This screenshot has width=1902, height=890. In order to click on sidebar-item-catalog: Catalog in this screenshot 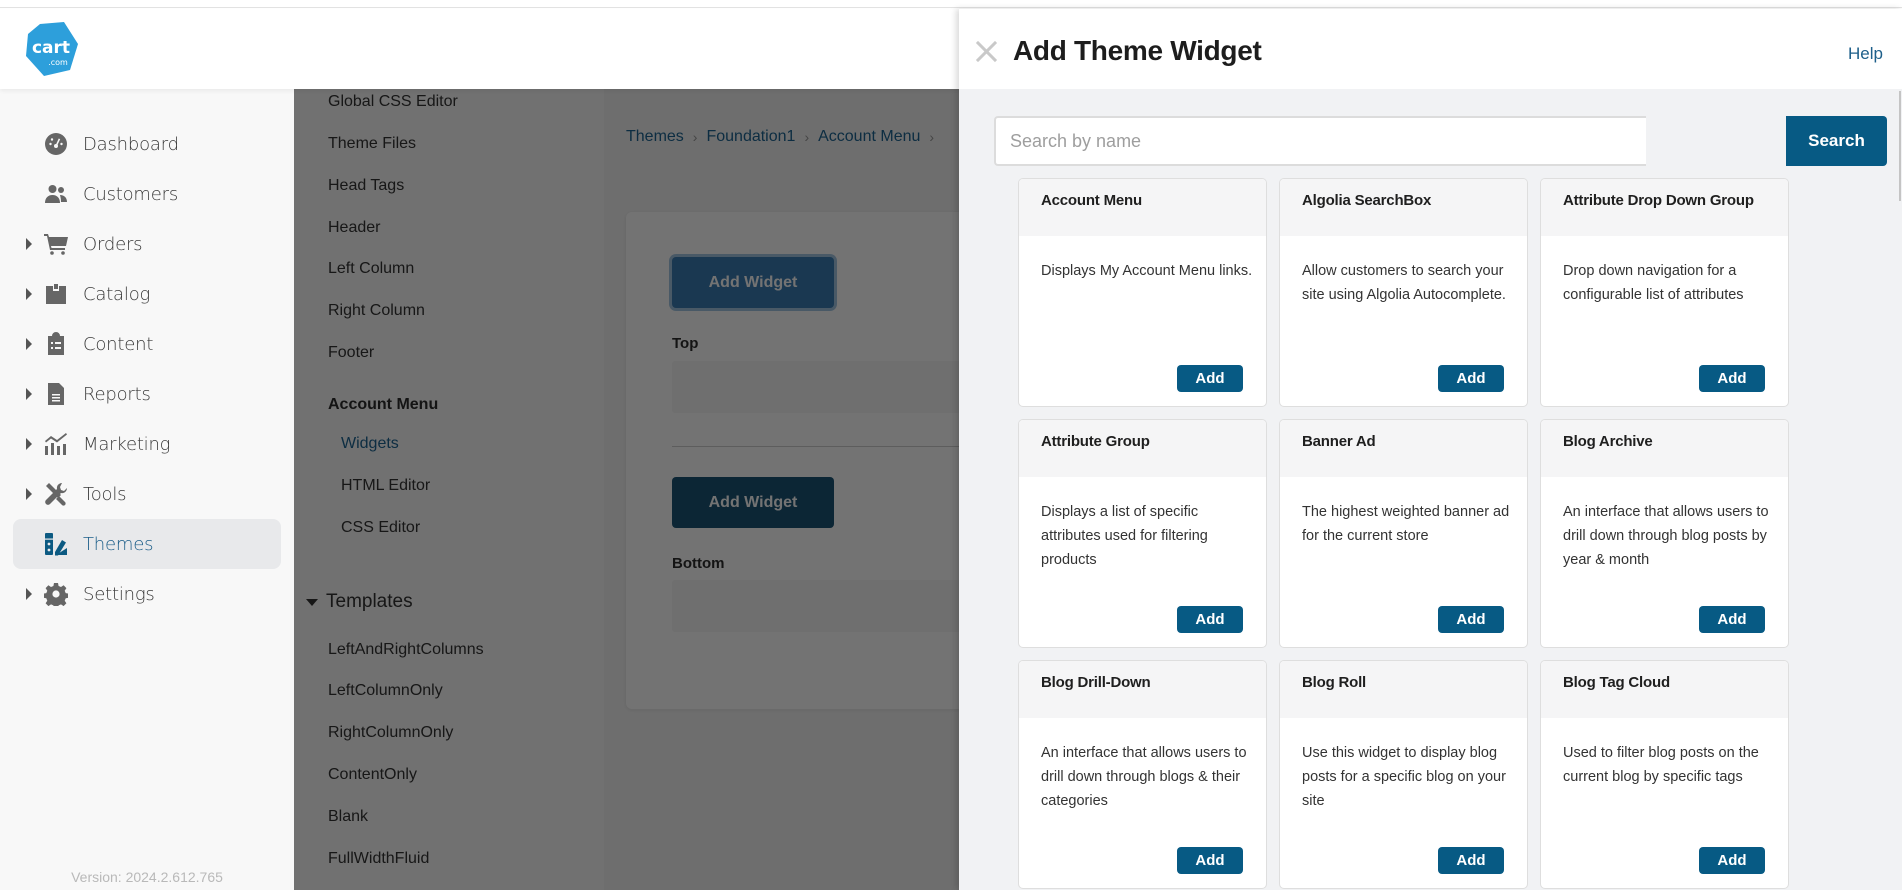, I will do `click(147, 294)`.